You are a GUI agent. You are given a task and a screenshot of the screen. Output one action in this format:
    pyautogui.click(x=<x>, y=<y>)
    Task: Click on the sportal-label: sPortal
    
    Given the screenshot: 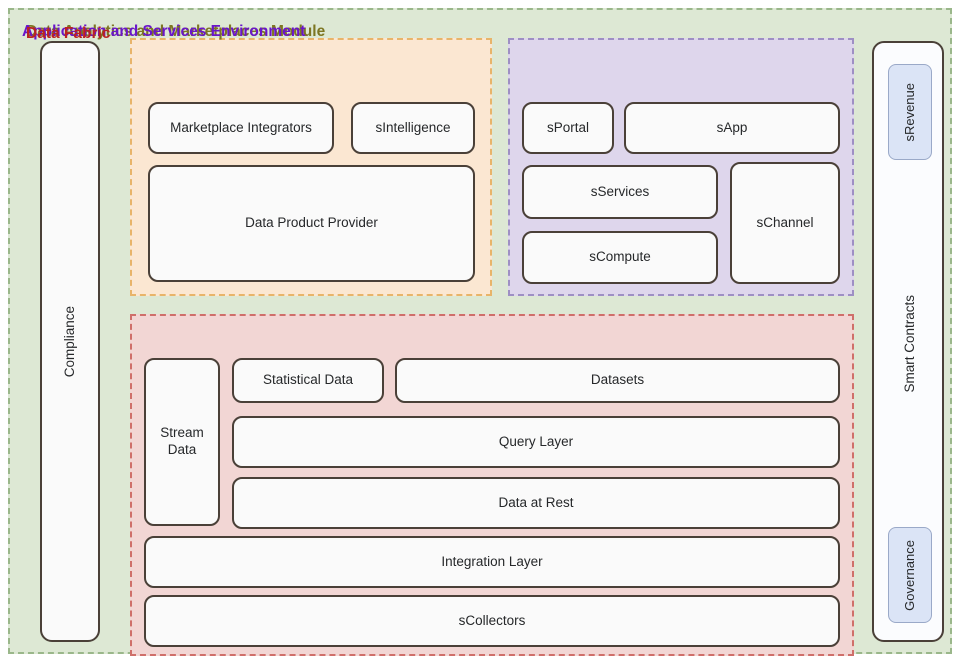 What is the action you would take?
    pyautogui.click(x=568, y=127)
    